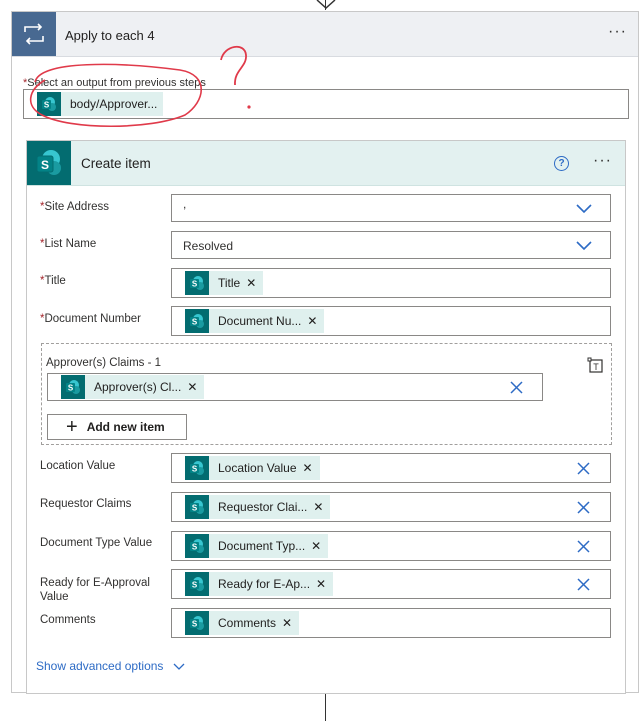 The image size is (640, 721). I want to click on title-label: *Title, so click(53, 281).